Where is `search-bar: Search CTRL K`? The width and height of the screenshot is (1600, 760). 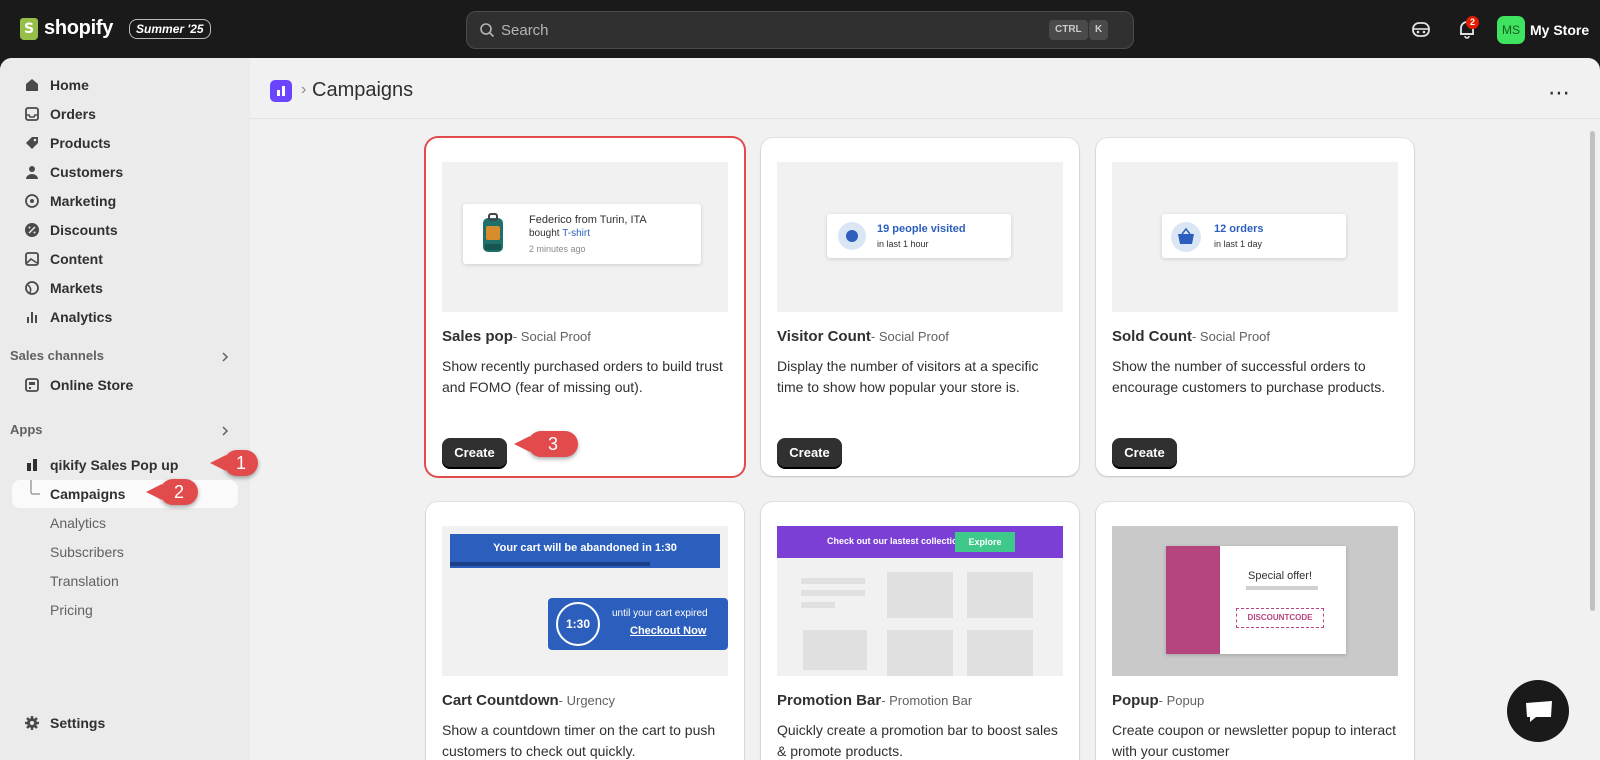
search-bar: Search CTRL K is located at coordinates (800, 30).